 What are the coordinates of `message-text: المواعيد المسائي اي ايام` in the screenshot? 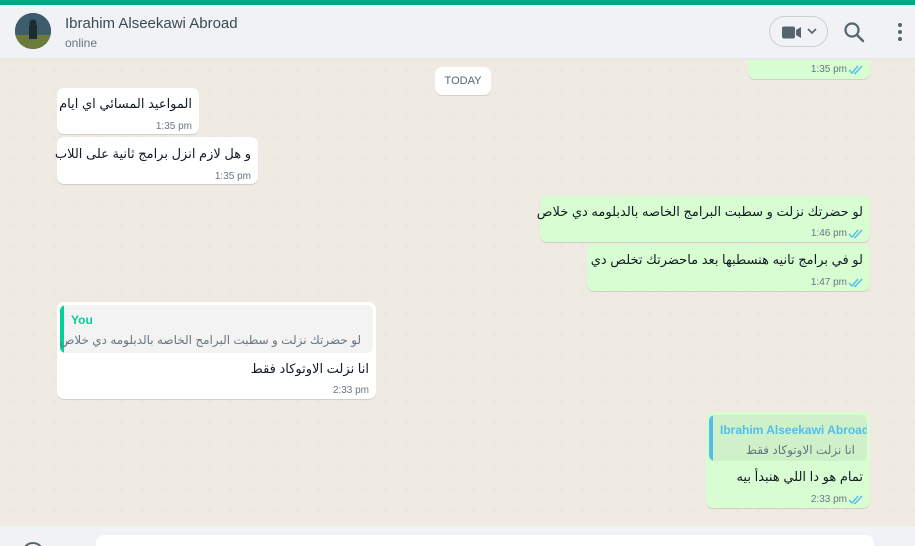 It's located at (125, 103).